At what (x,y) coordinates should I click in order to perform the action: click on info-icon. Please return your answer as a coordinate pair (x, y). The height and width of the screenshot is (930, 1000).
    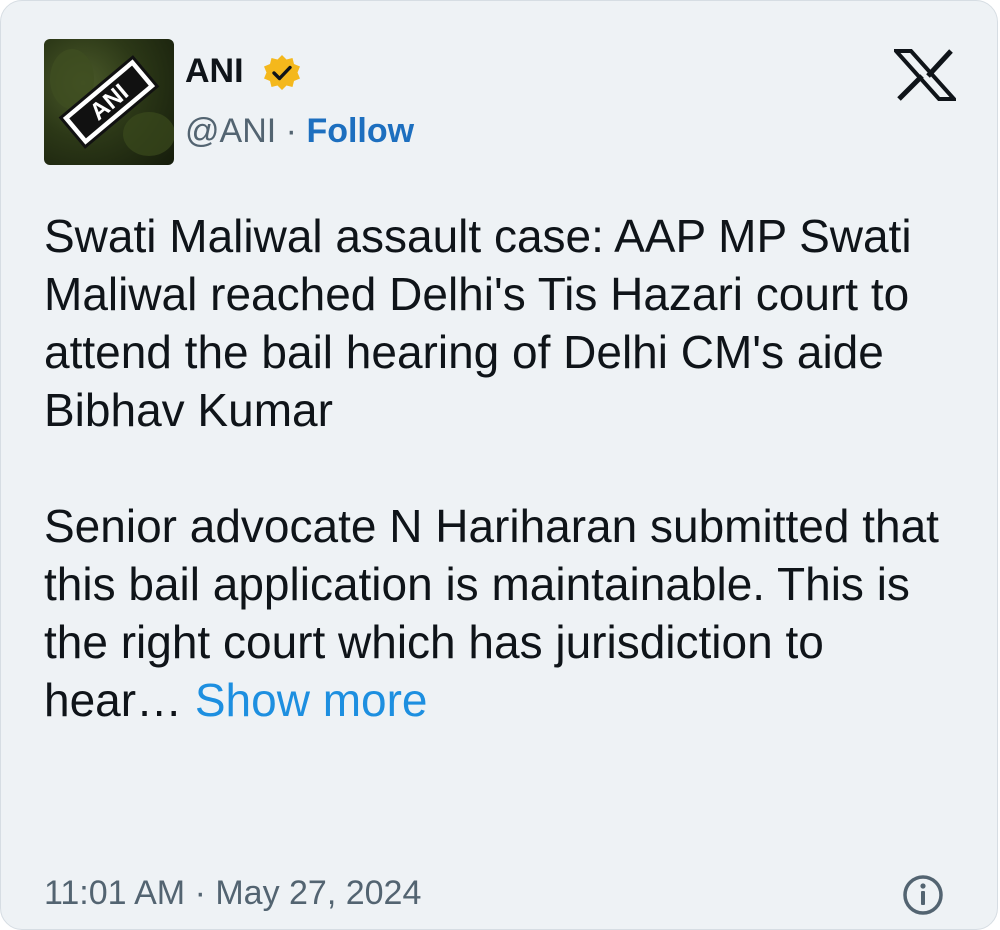
    Looking at the image, I should click on (923, 895).